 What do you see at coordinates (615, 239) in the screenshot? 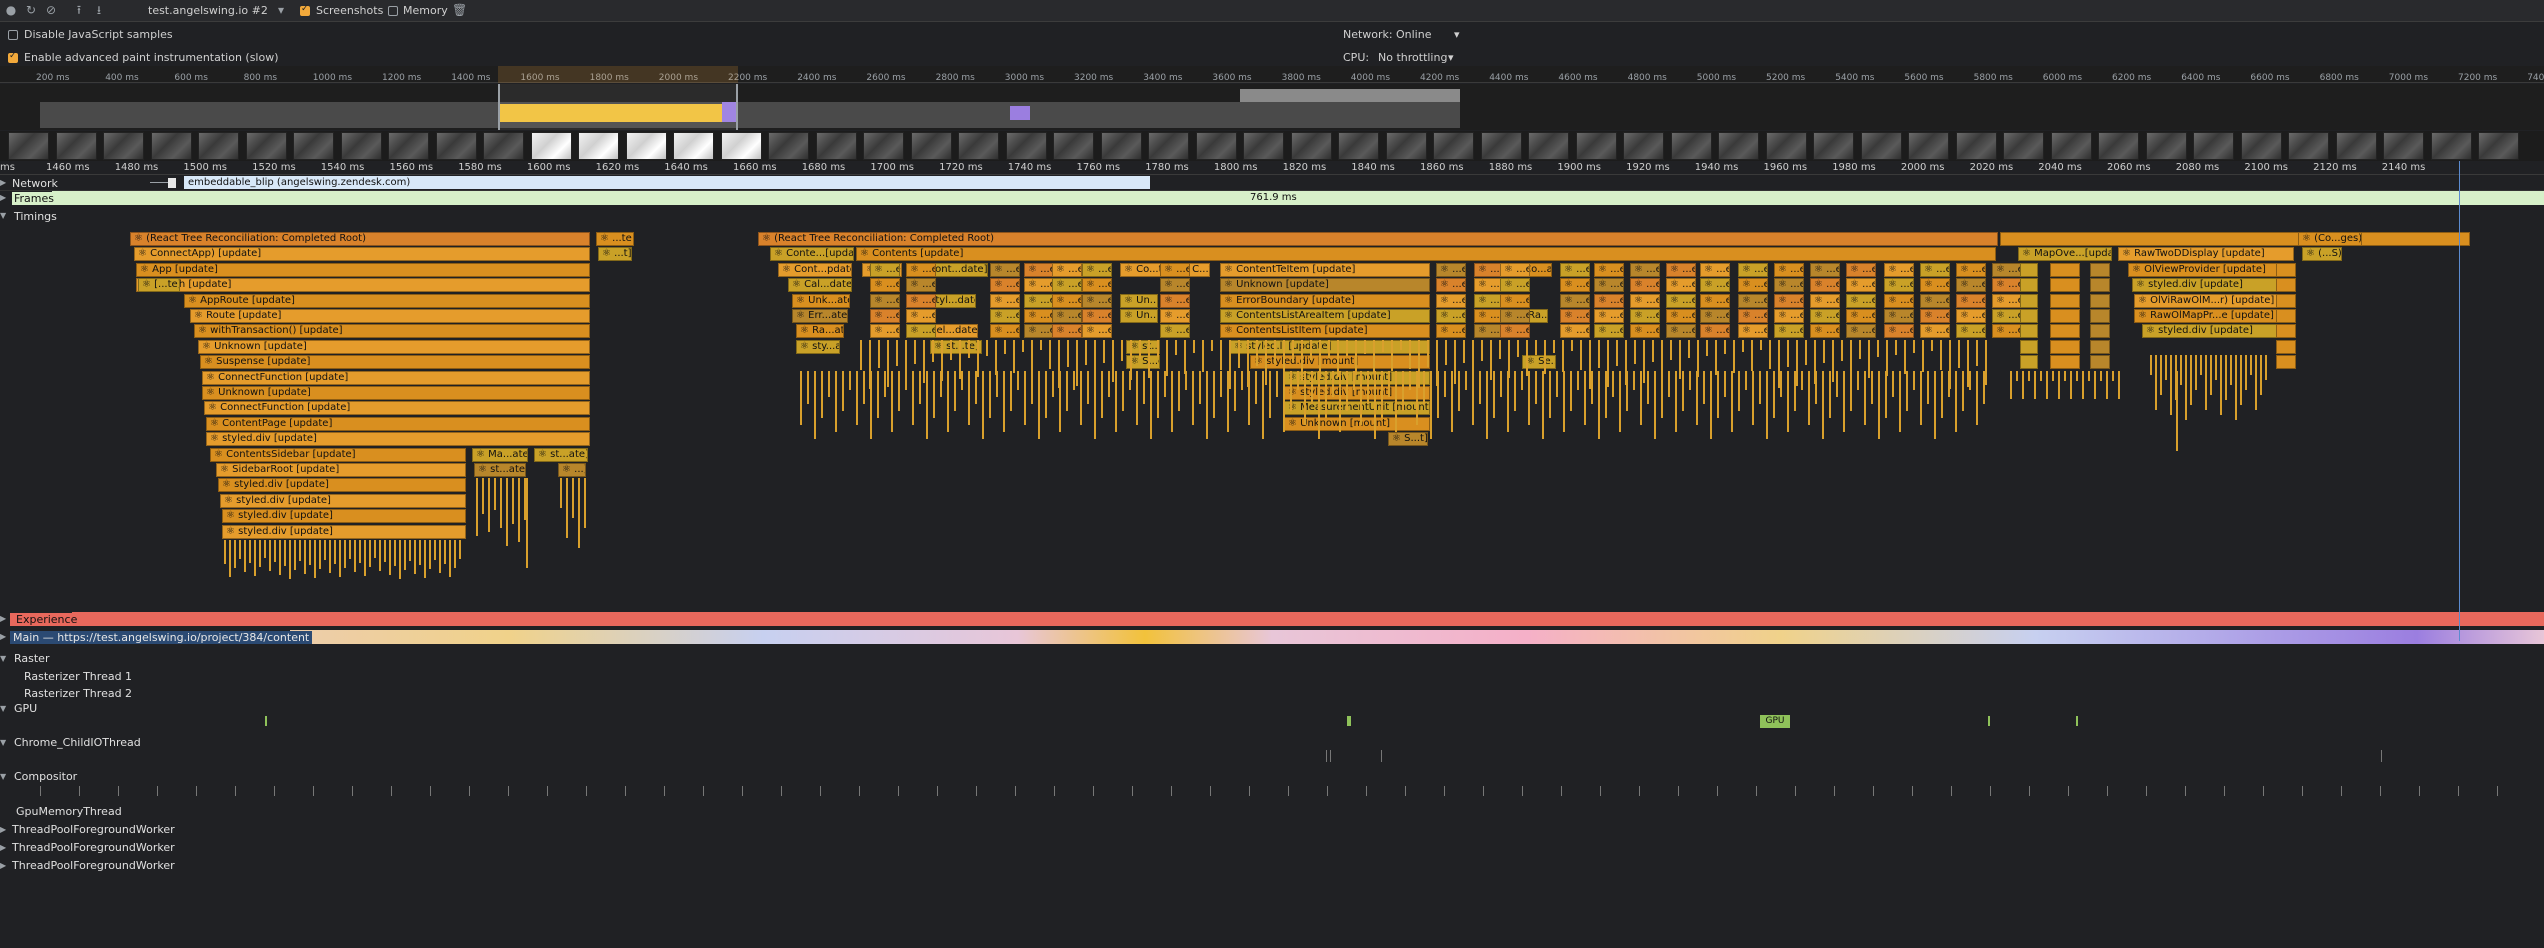
I see `flame-entry: ⚛ ...te` at bounding box center [615, 239].